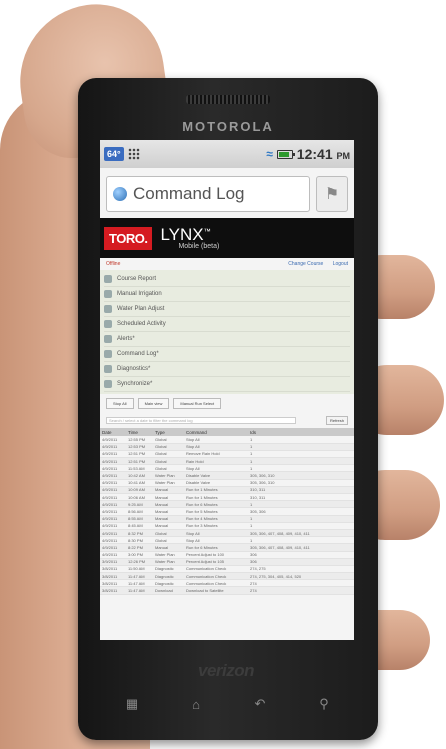 This screenshot has height=749, width=446. I want to click on battery-icon, so click(285, 154).